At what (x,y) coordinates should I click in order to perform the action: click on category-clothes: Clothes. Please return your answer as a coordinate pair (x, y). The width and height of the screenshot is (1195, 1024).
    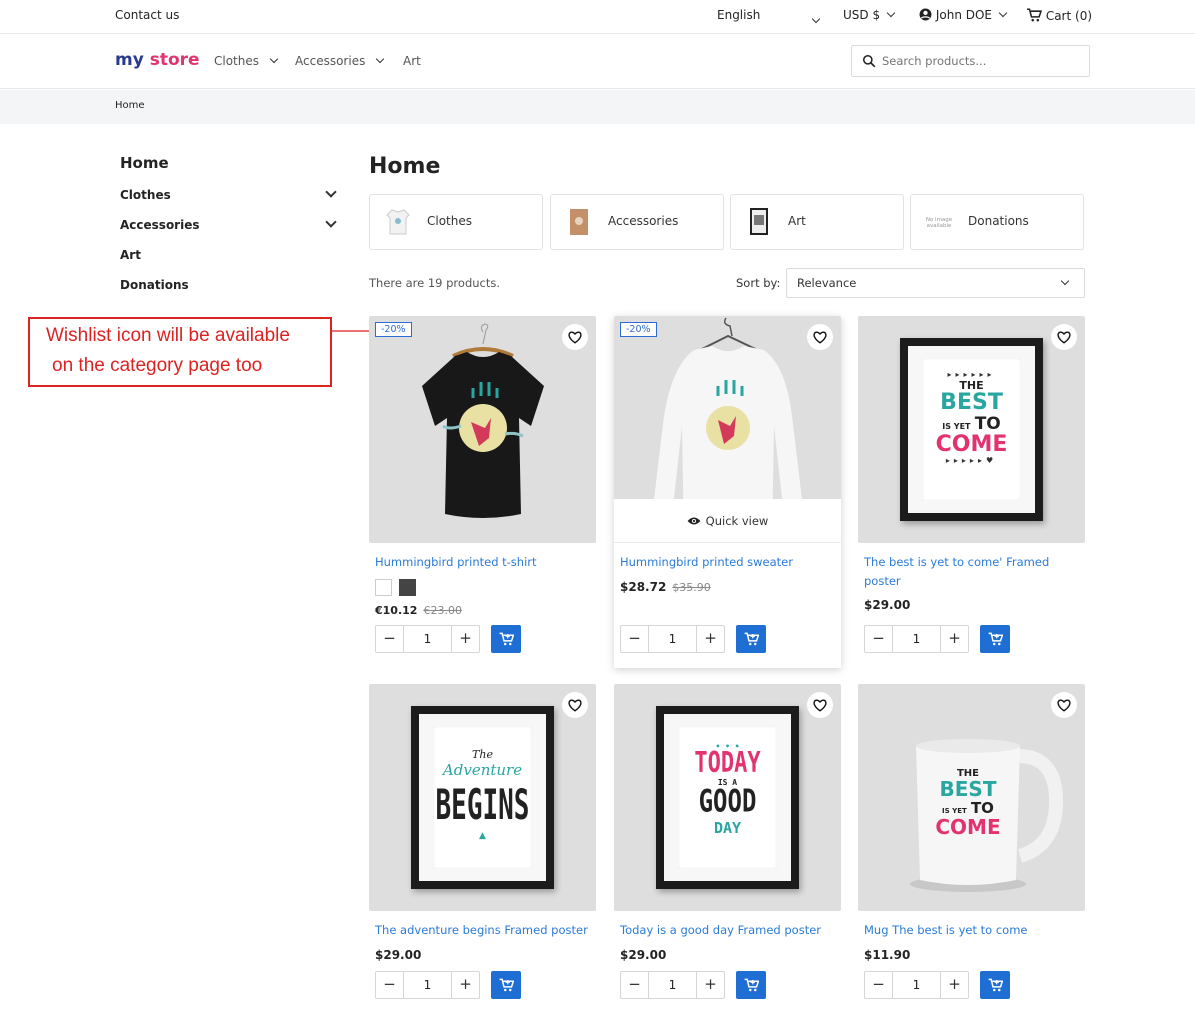
    Looking at the image, I should click on (456, 222).